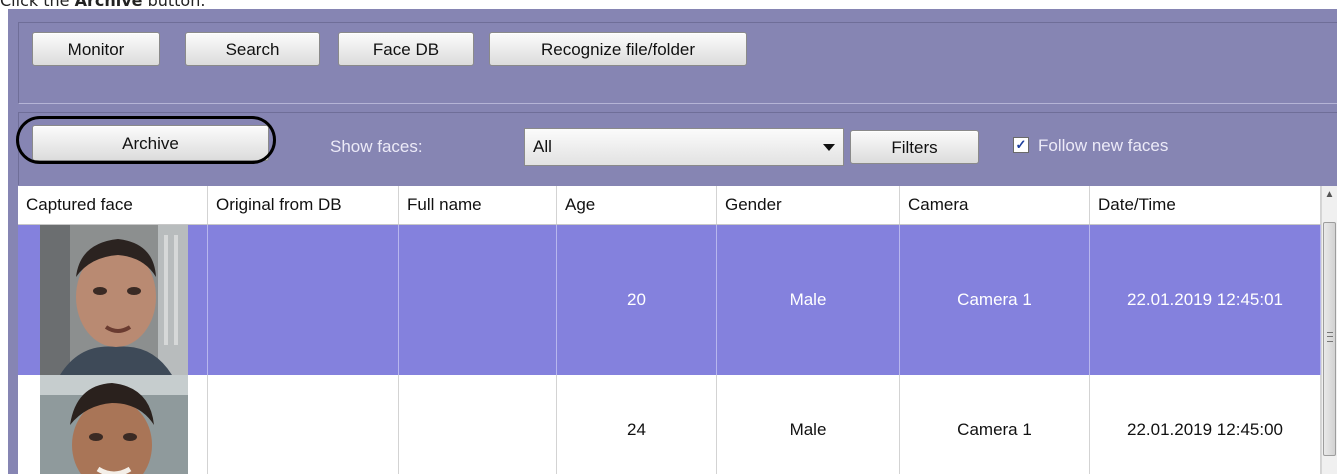 The width and height of the screenshot is (1337, 474). Describe the element at coordinates (113, 205) in the screenshot. I see `column-header-captured-face: Captured face` at that location.